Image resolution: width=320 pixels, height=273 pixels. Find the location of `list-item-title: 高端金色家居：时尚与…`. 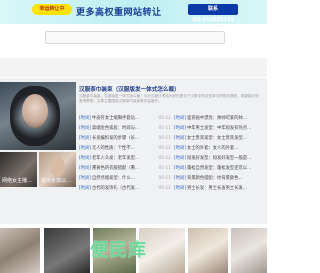

list-item-title: 高端金色家居：时尚与… is located at coordinates (124, 129).